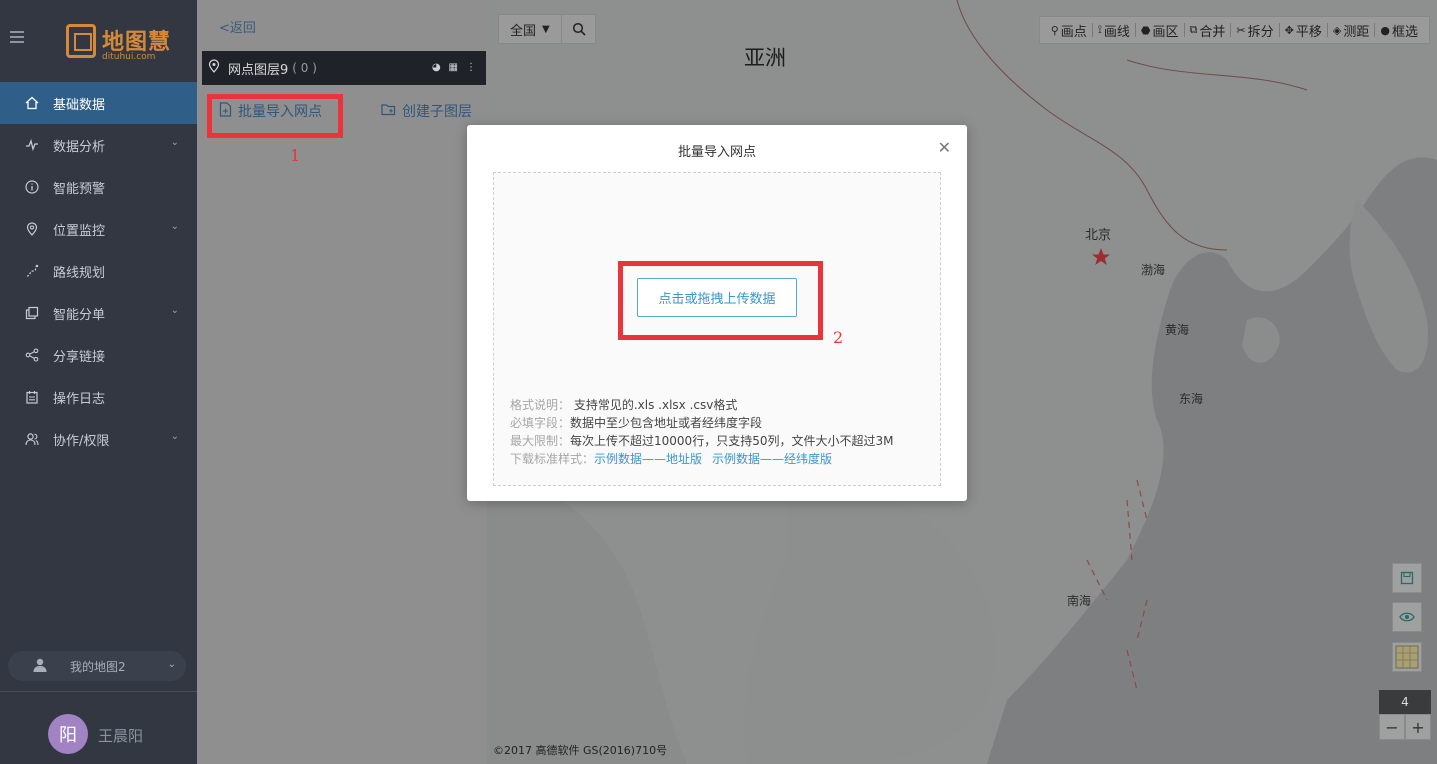 The image size is (1437, 764). Describe the element at coordinates (32, 355) in the screenshot. I see `share-icon` at that location.